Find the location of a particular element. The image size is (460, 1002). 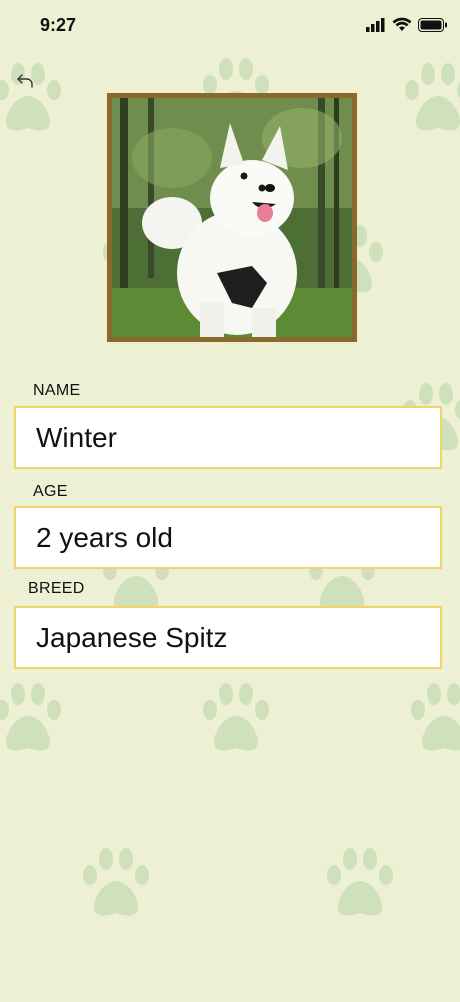

name-field: Winter is located at coordinates (228, 437).